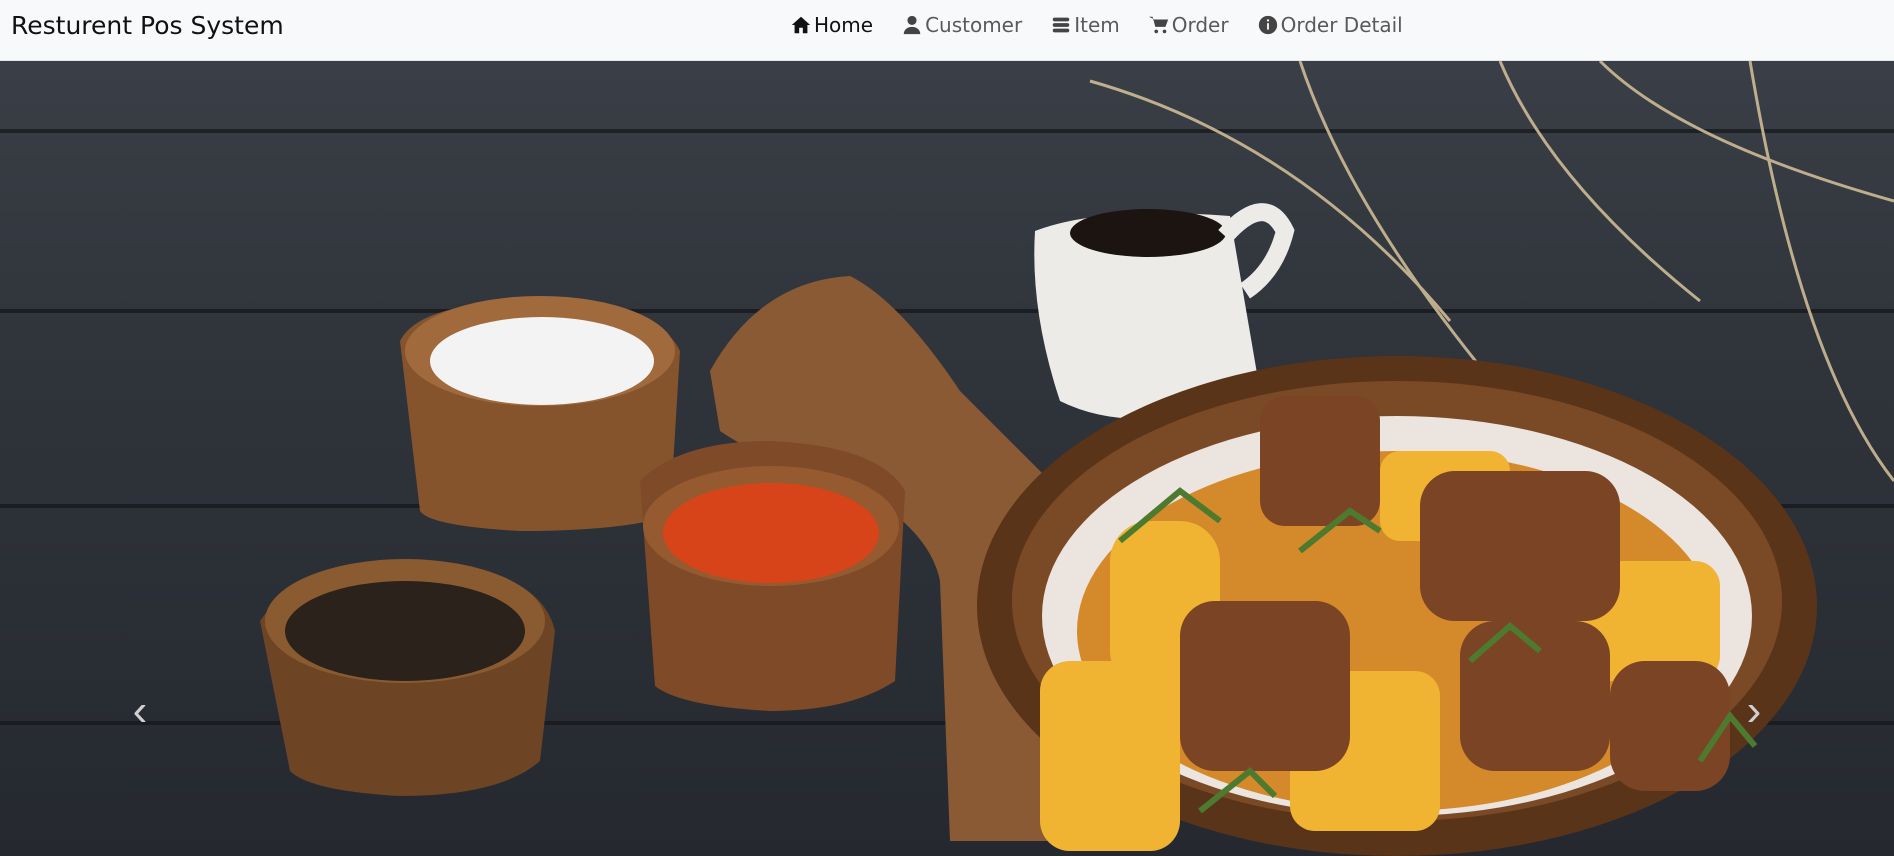 This screenshot has width=1894, height=856. I want to click on nav-item-label: Item, so click(1097, 25).